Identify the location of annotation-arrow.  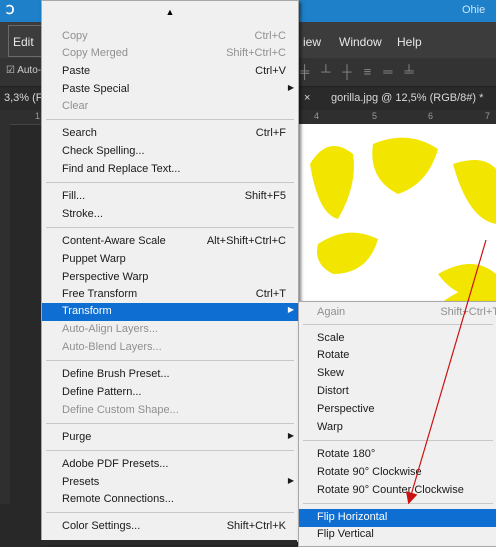
(446, 372).